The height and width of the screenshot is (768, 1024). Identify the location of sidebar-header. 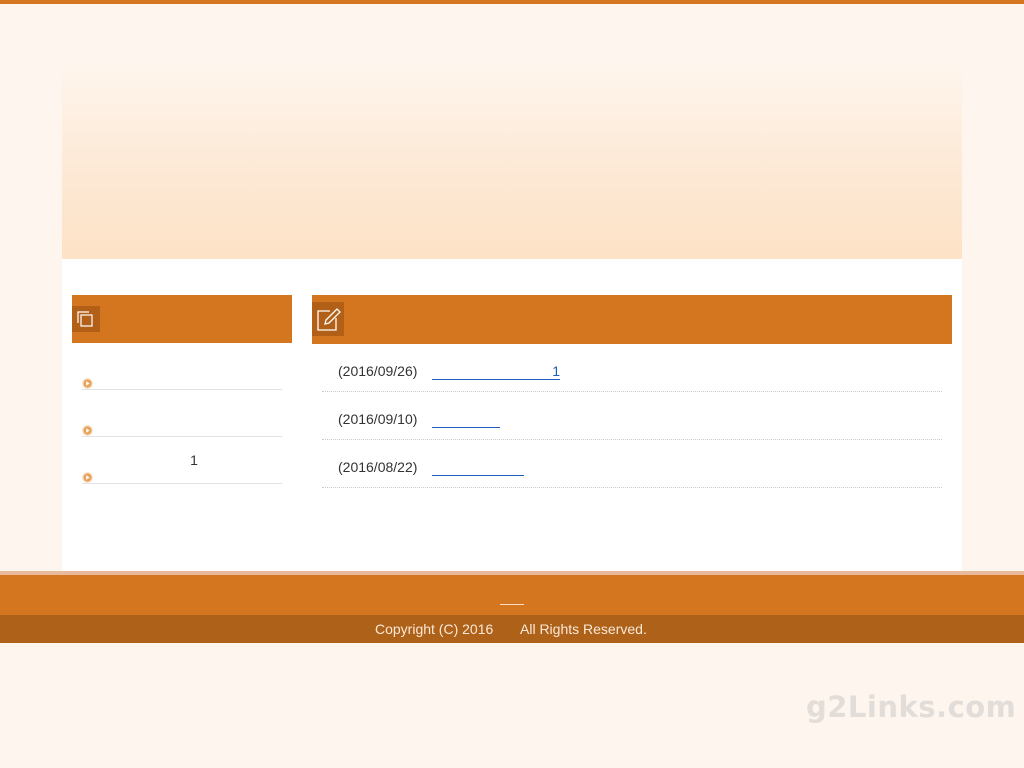
(182, 319).